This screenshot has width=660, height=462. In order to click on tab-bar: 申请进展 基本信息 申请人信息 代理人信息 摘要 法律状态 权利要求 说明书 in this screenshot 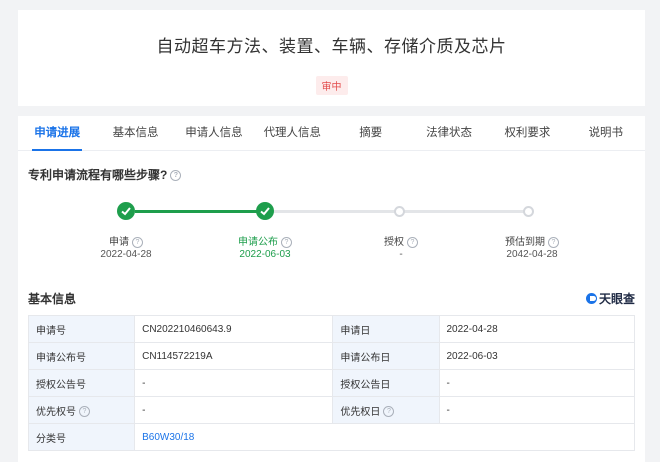, I will do `click(331, 133)`.